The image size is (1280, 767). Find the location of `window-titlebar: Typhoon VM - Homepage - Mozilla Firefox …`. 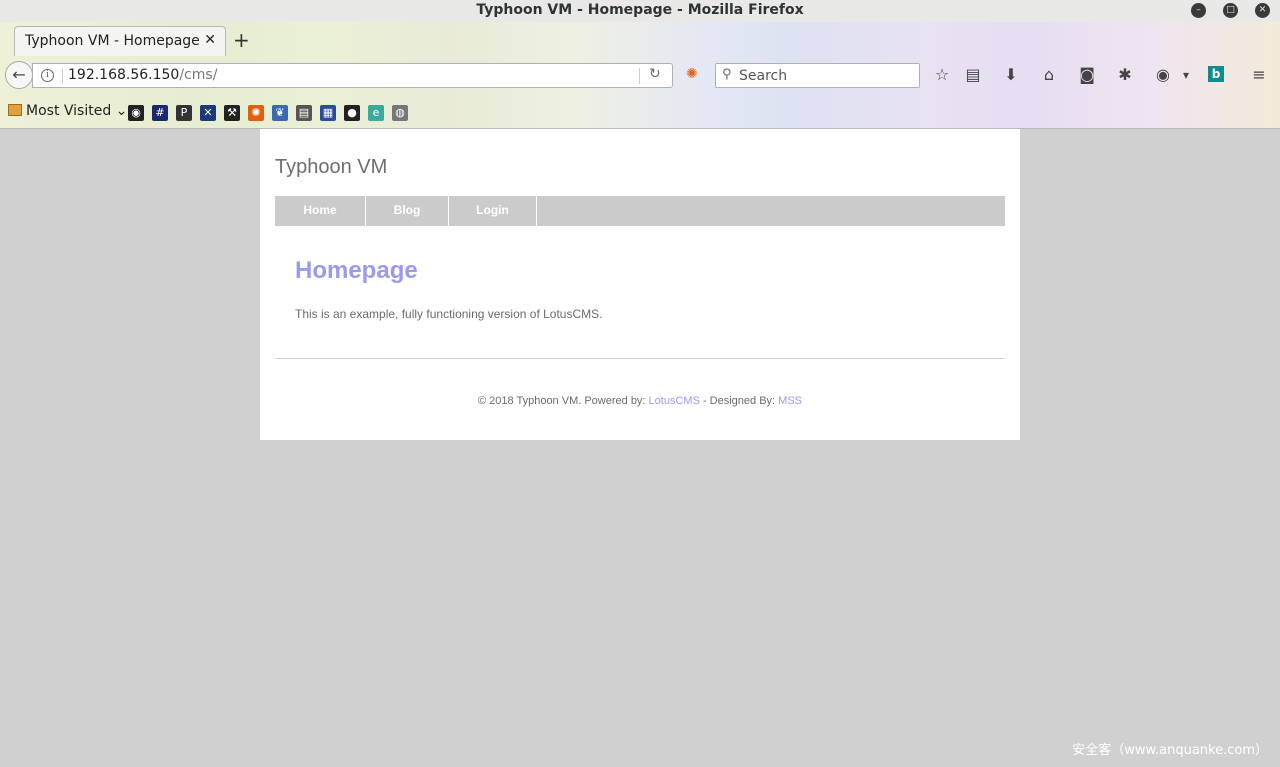

window-titlebar: Typhoon VM - Homepage - Mozilla Firefox … is located at coordinates (640, 11).